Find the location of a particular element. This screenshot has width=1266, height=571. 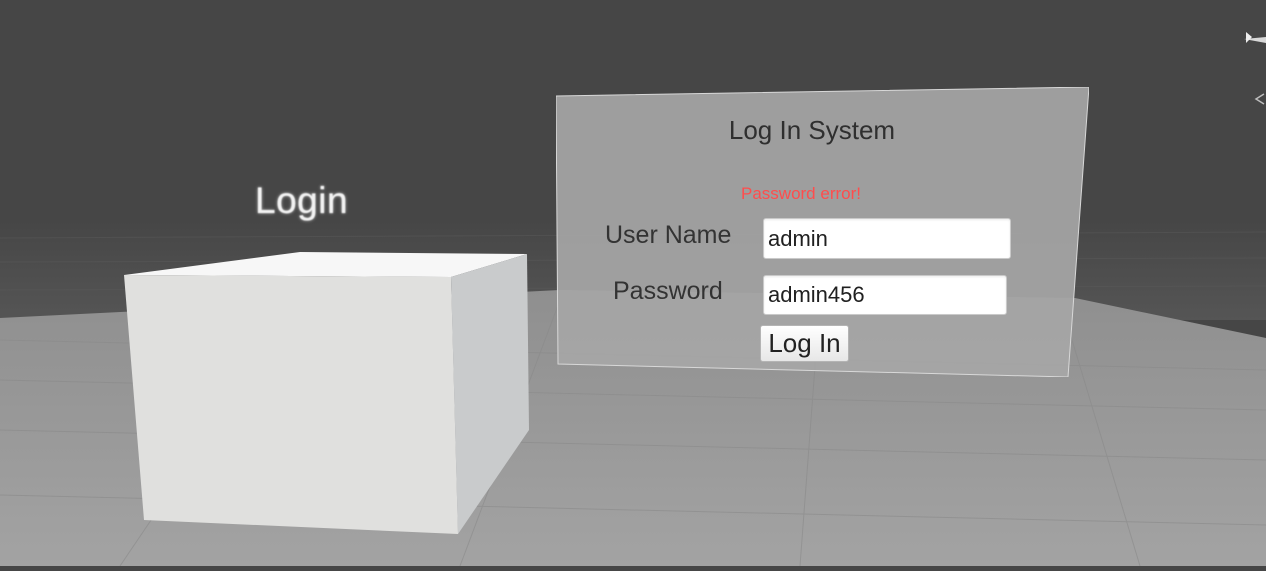

password-label: Password is located at coordinates (668, 291).